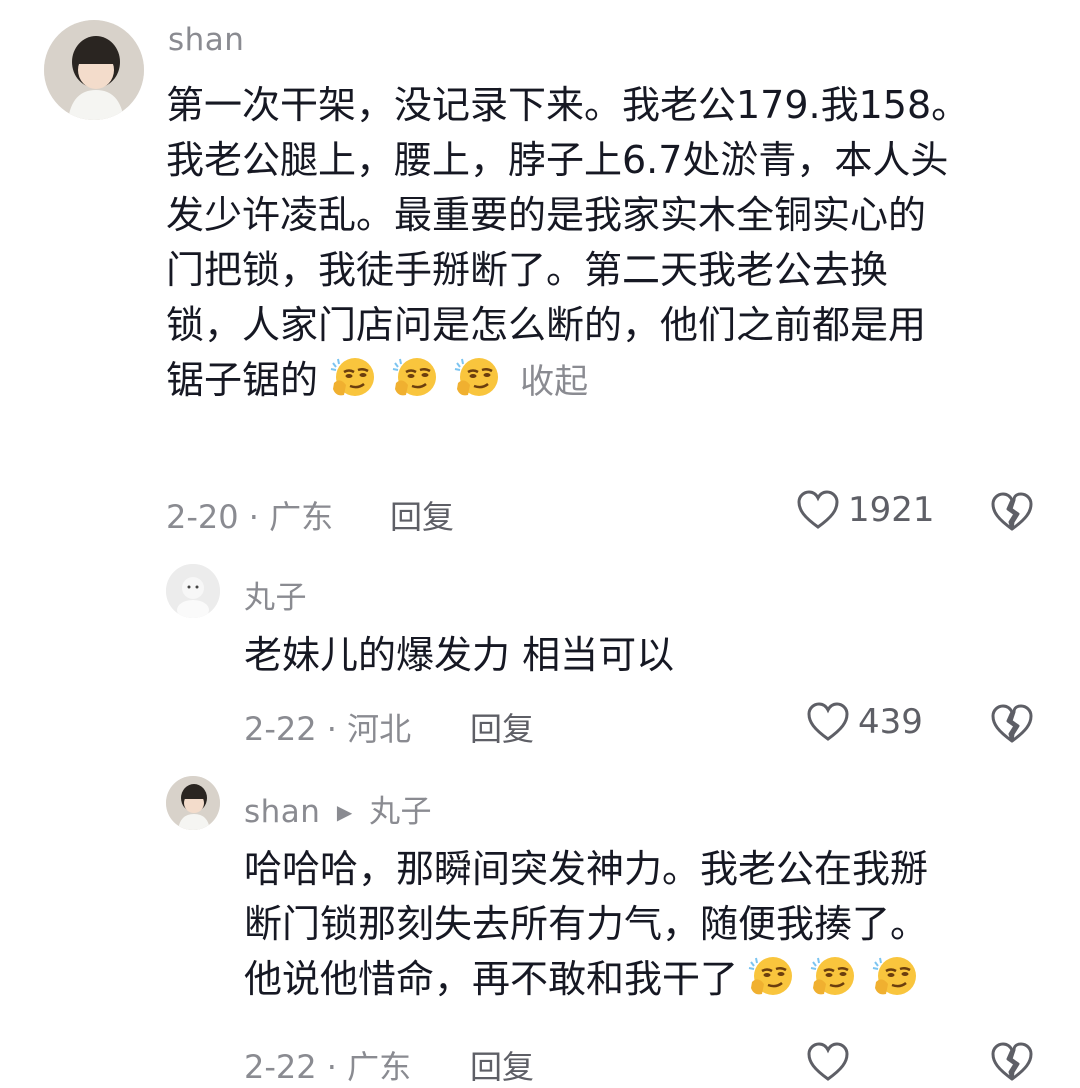 This screenshot has height=1088, width=1080. Describe the element at coordinates (586, 869) in the screenshot. I see `comment-line: 哈哈哈，那瞬间突发神力。我老公在我掰` at that location.